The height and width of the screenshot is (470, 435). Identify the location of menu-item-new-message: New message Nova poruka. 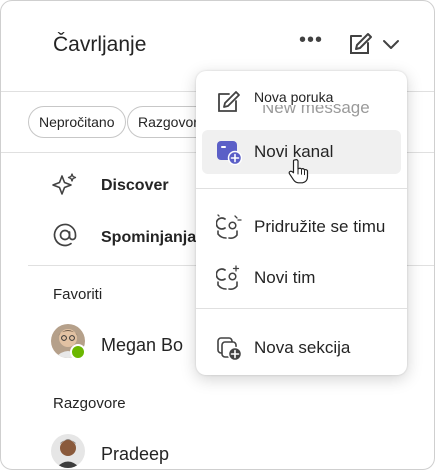
(301, 102).